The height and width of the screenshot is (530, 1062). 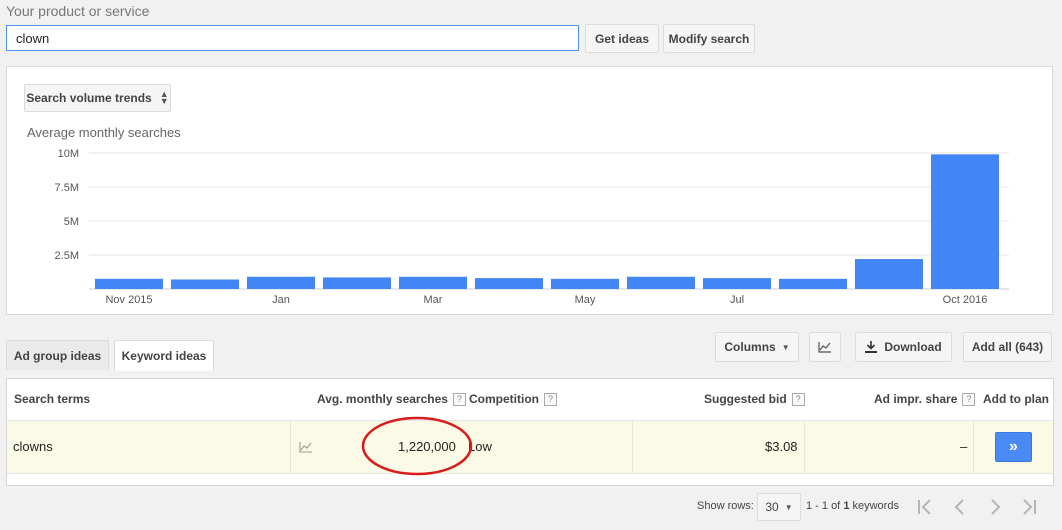 What do you see at coordinates (622, 38) in the screenshot?
I see `get-ideas-button: Get ideas` at bounding box center [622, 38].